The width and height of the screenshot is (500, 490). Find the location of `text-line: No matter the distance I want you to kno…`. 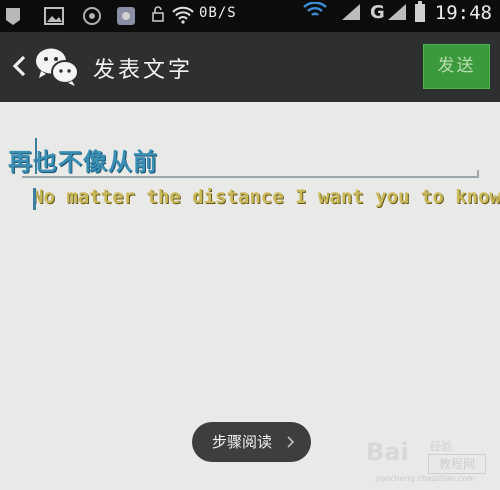

text-line: No matter the distance I want you to kno… is located at coordinates (266, 197).